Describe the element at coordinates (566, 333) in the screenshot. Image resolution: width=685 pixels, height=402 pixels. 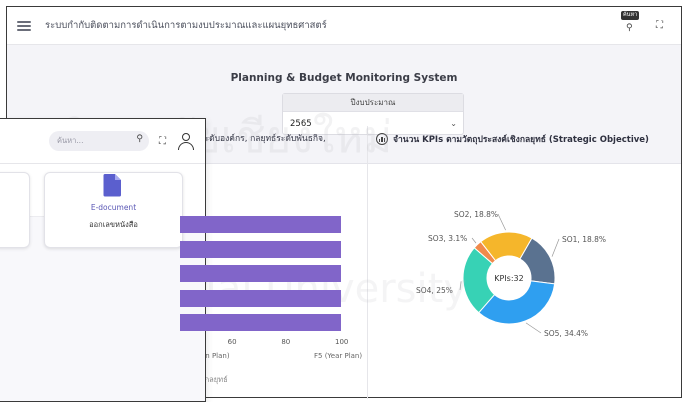
I see `label-so5: SO5, 34.4%` at that location.